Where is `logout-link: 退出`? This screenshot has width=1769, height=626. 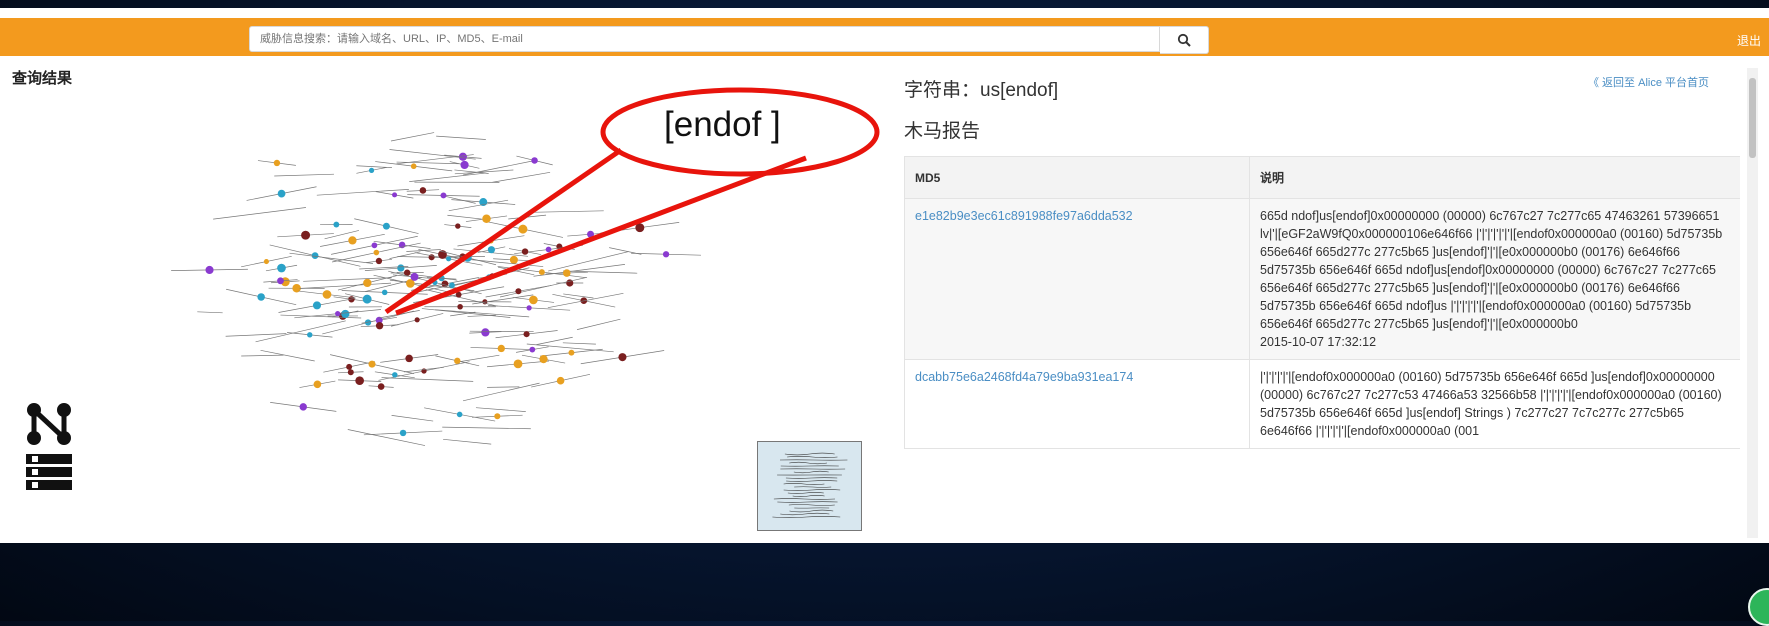
logout-link: 退出 is located at coordinates (1749, 40).